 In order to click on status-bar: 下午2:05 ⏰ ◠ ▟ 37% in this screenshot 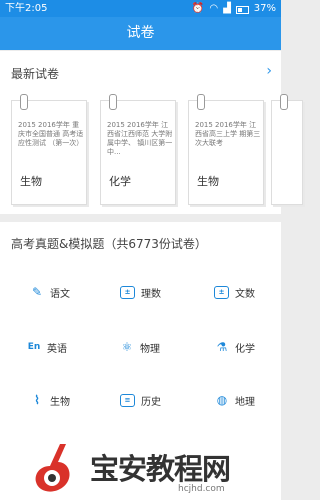, I will do `click(140, 8)`.